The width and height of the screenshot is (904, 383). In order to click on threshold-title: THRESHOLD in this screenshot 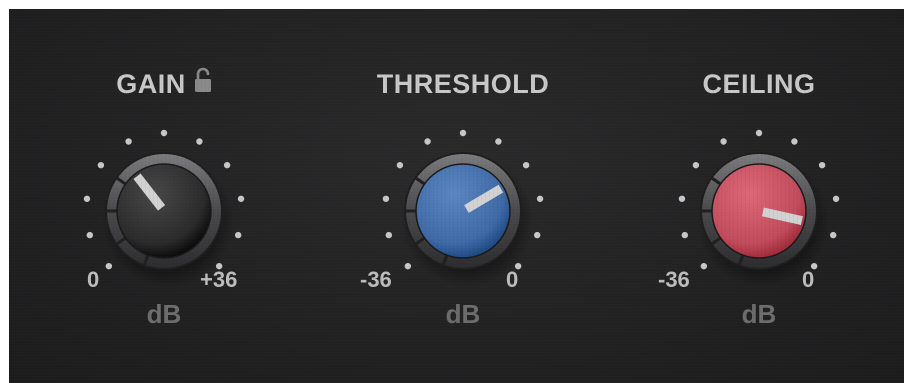, I will do `click(463, 84)`.